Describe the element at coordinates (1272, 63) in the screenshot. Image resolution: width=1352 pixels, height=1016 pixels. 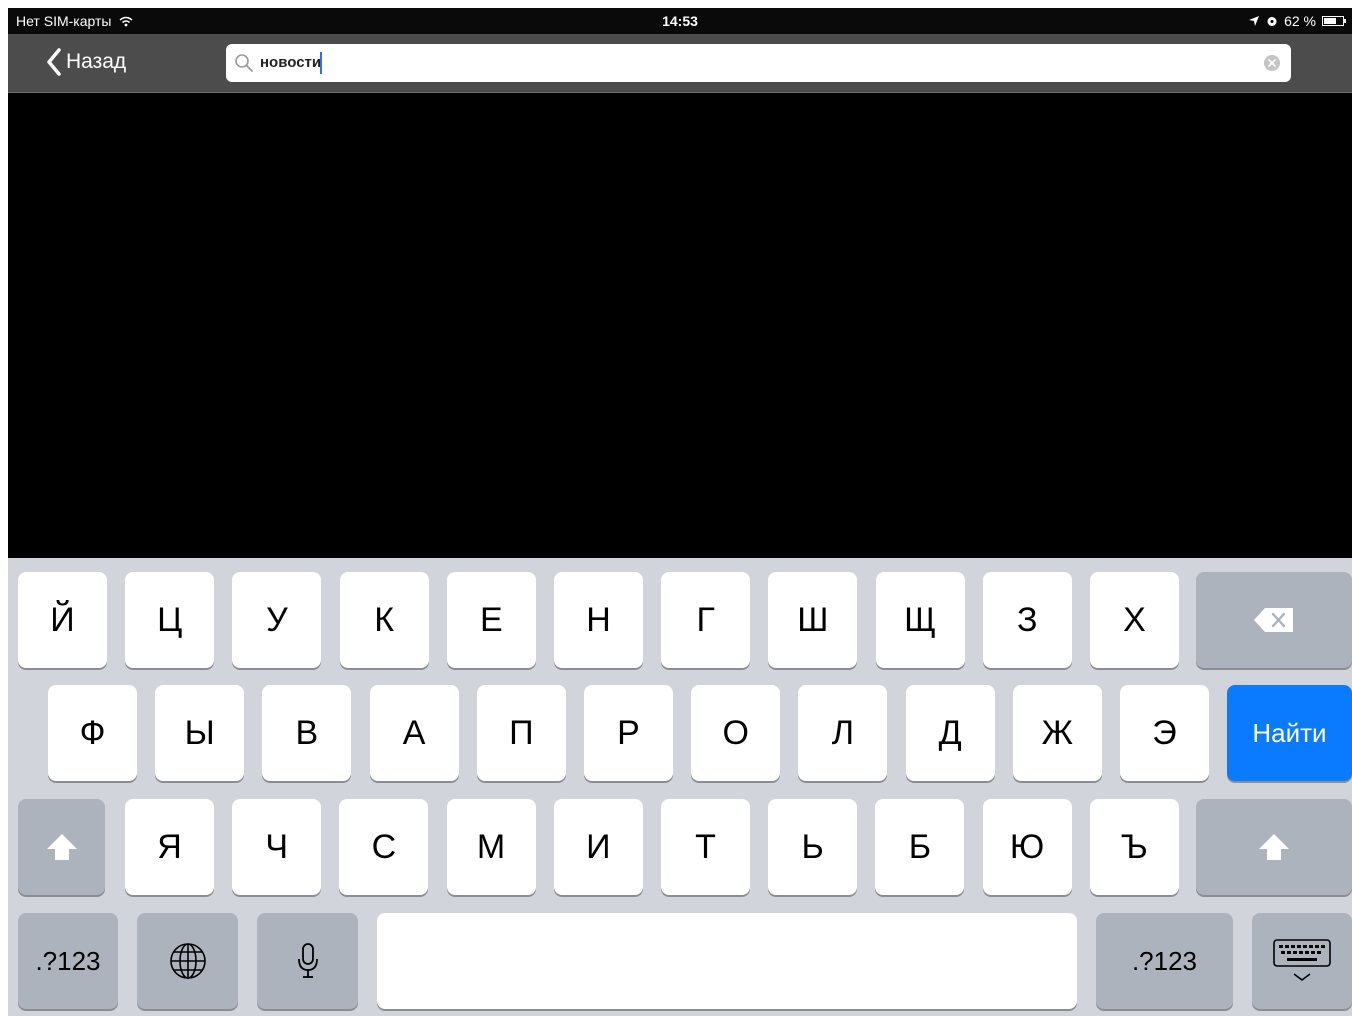
I see `clear-icon` at that location.